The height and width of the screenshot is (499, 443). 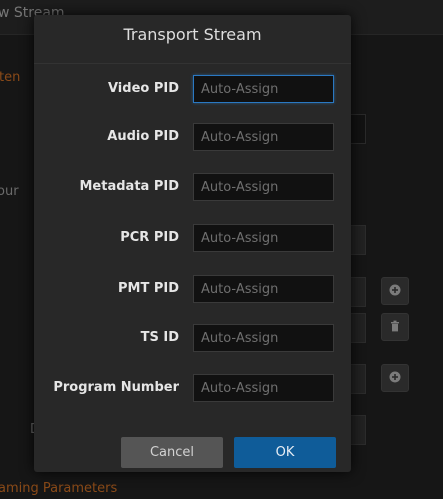 What do you see at coordinates (263, 338) in the screenshot?
I see `ts-id-input` at bounding box center [263, 338].